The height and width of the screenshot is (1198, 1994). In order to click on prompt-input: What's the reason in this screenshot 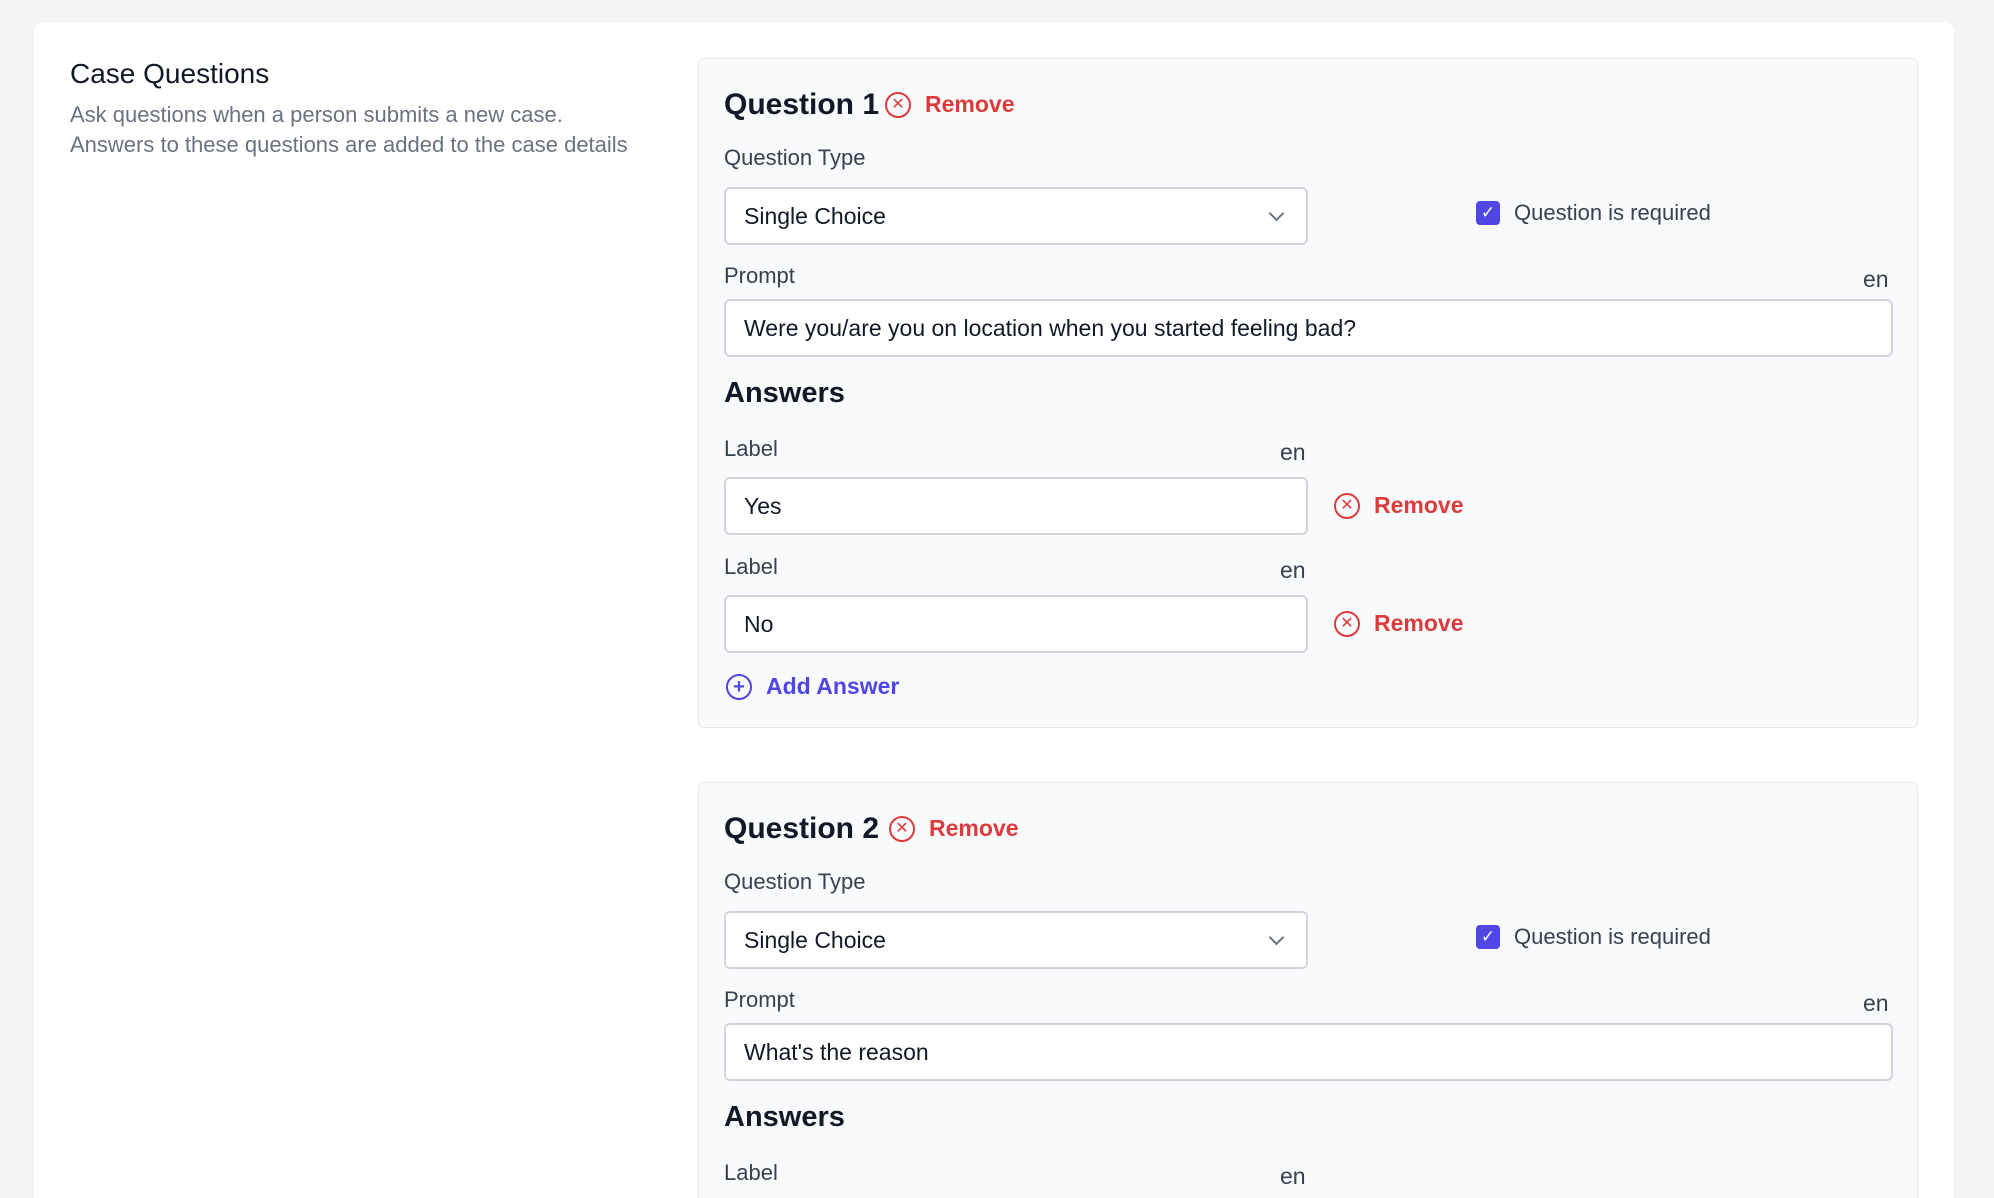, I will do `click(1308, 1052)`.